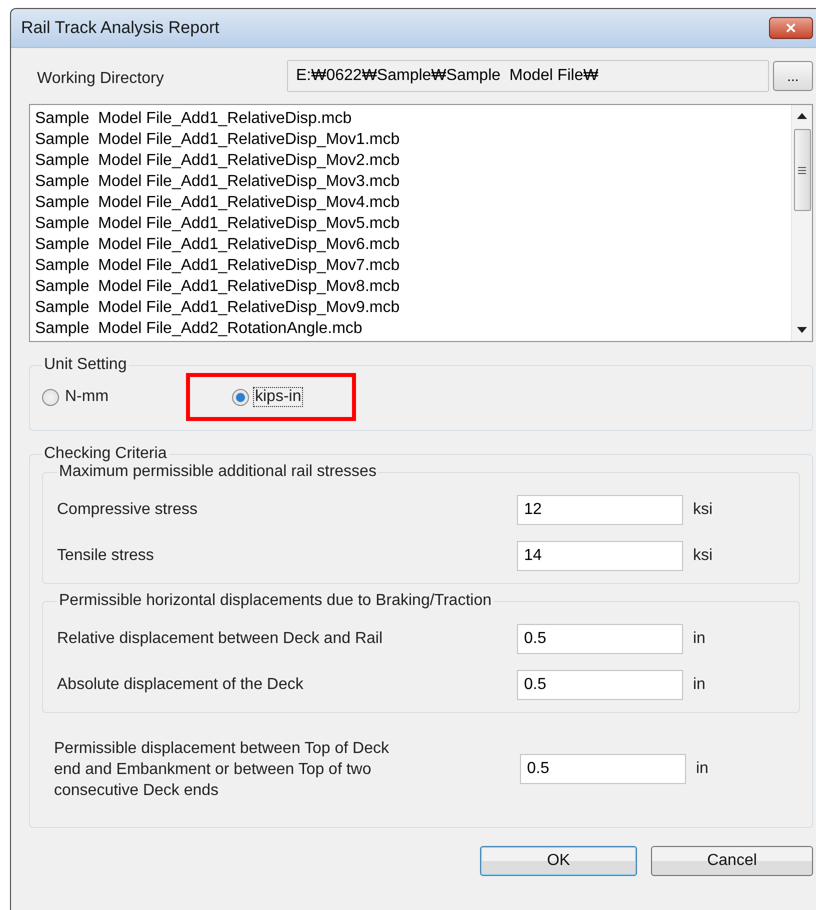  Describe the element at coordinates (410, 181) in the screenshot. I see `file-item: Sample Model File_Add1_RelativeDisp_Mov3.mcb` at that location.